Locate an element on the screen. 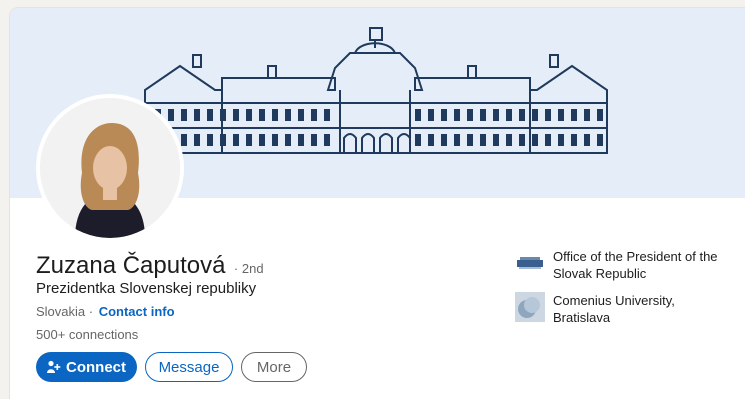 Image resolution: width=745 pixels, height=399 pixels. connect-button: Connect is located at coordinates (86, 367).